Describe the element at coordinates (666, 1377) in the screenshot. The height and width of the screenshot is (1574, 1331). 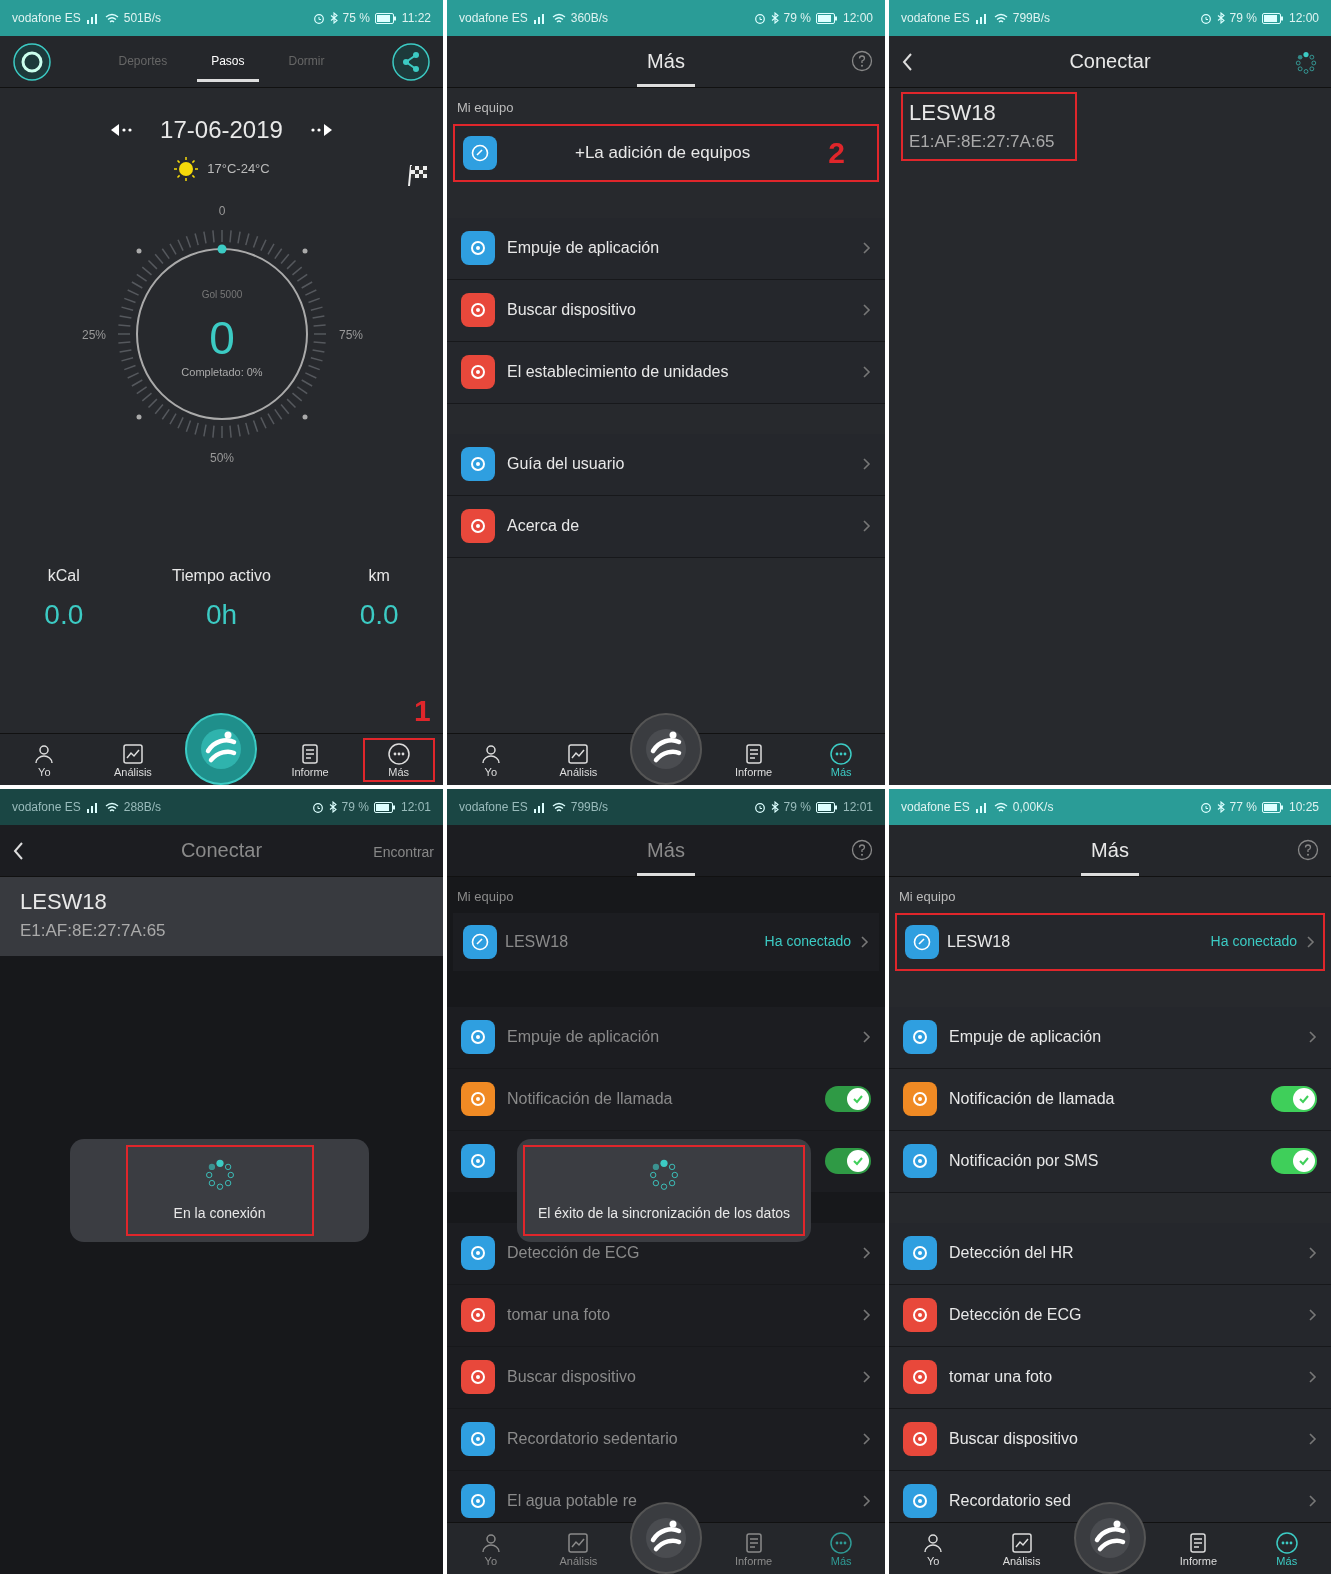
I see `menu-item: Buscar dispositivo` at that location.